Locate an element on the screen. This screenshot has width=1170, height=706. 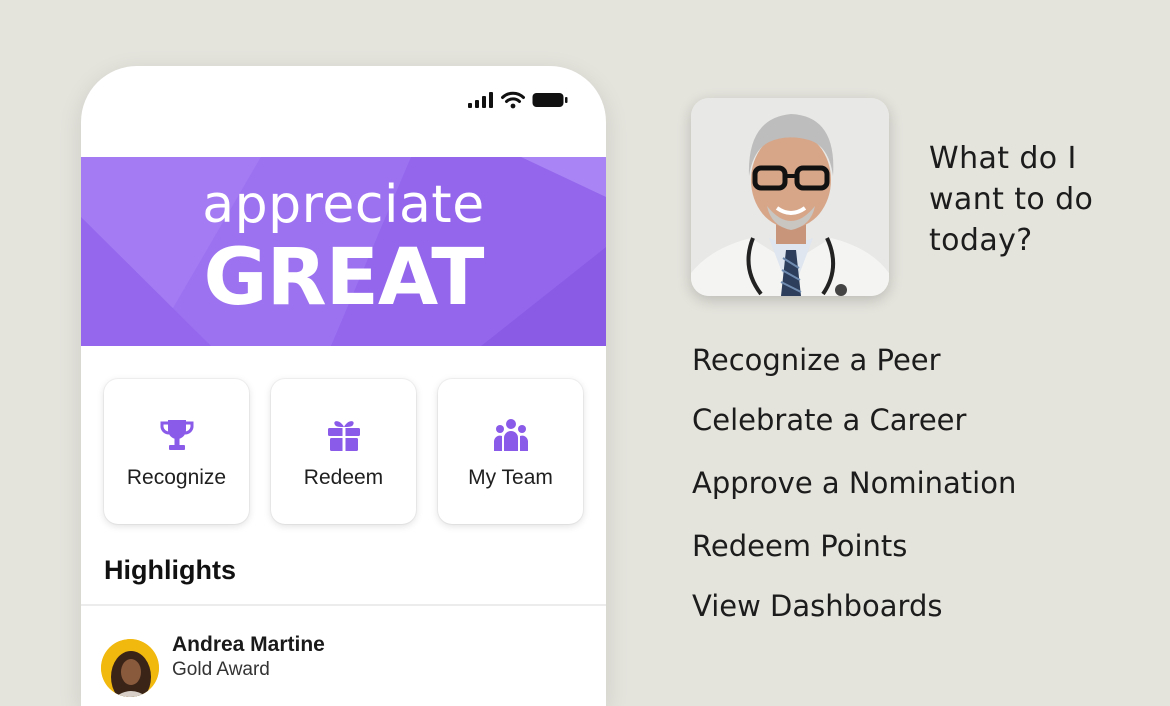
status-bar is located at coordinates (518, 100).